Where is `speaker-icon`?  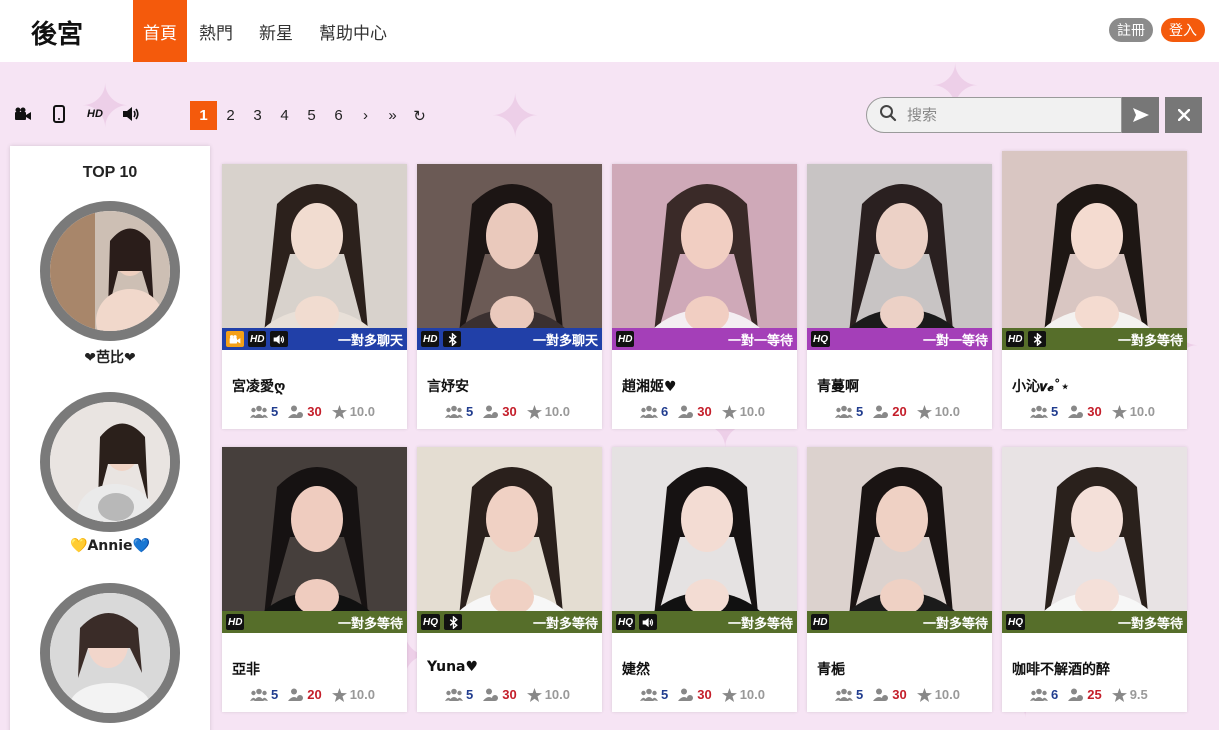
speaker-icon is located at coordinates (131, 114).